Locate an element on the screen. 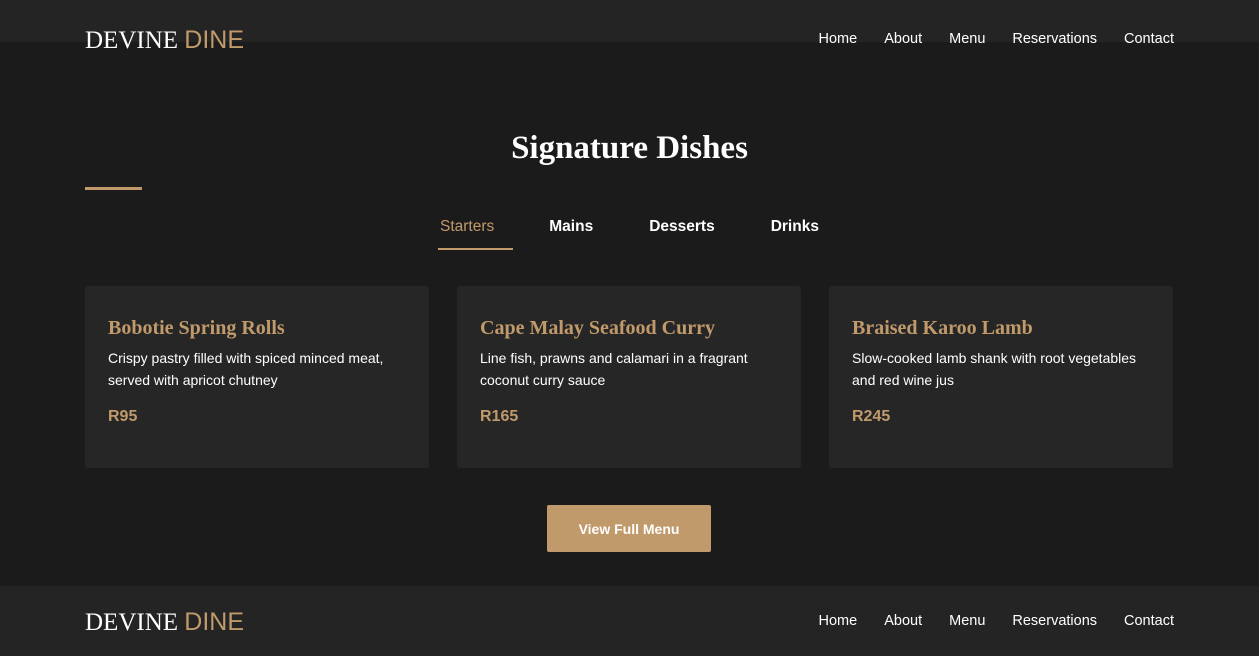 Image resolution: width=1259 pixels, height=656 pixels. footer-brand-name: DEVINE is located at coordinates (132, 622).